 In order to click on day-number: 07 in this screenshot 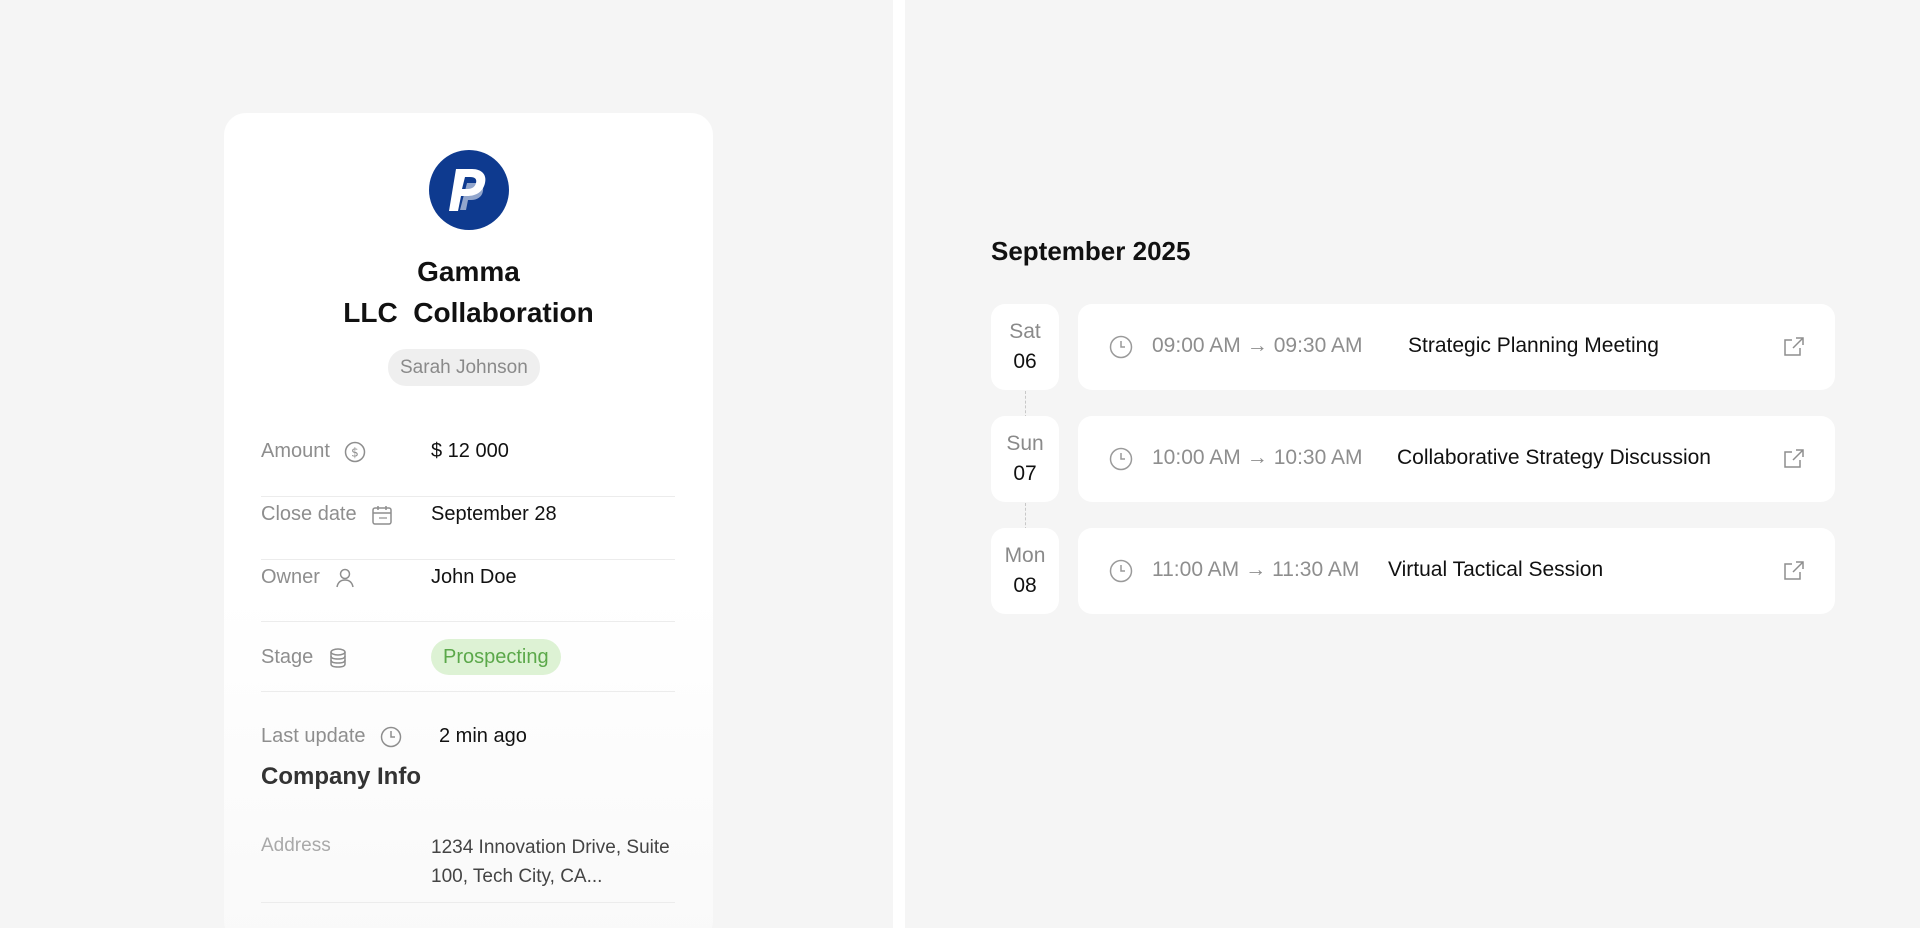, I will do `click(1025, 473)`.